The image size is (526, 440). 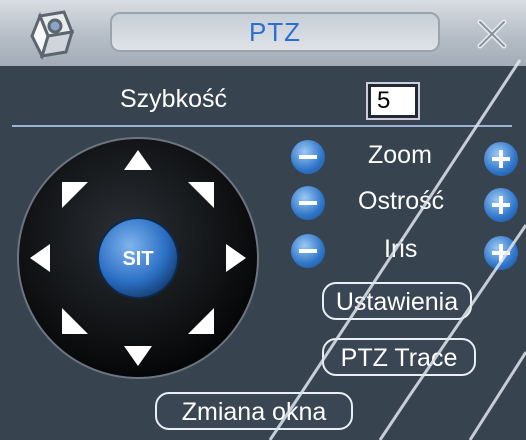 What do you see at coordinates (262, 126) in the screenshot?
I see `divider` at bounding box center [262, 126].